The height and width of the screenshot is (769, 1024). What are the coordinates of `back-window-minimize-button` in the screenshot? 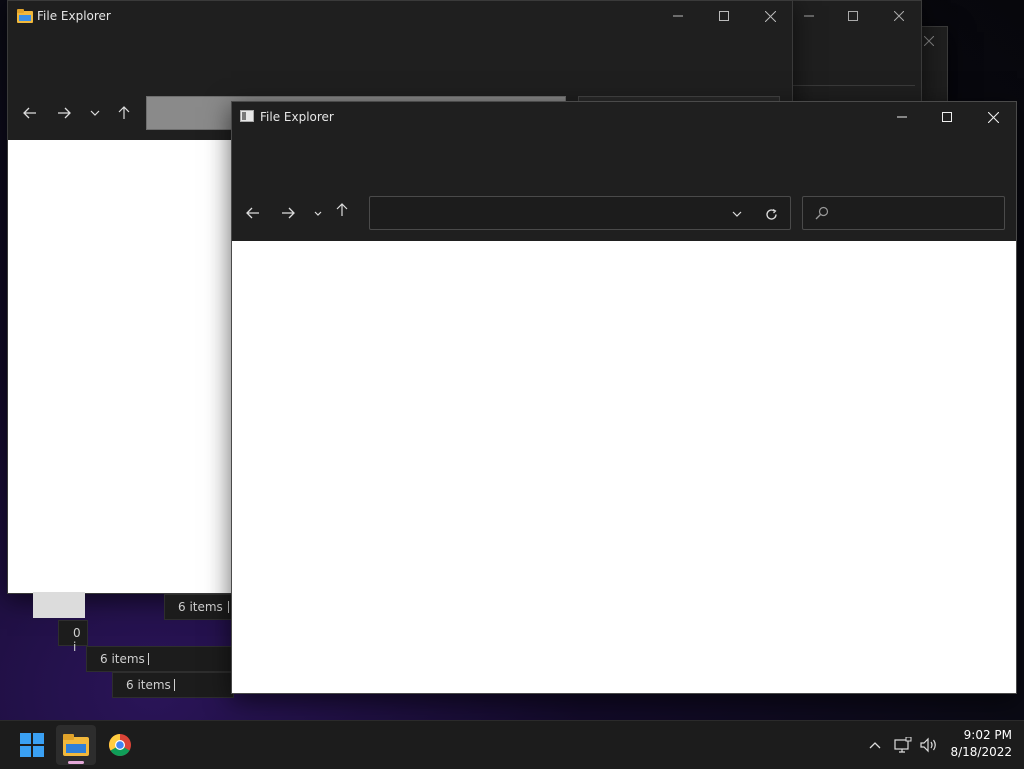 It's located at (678, 16).